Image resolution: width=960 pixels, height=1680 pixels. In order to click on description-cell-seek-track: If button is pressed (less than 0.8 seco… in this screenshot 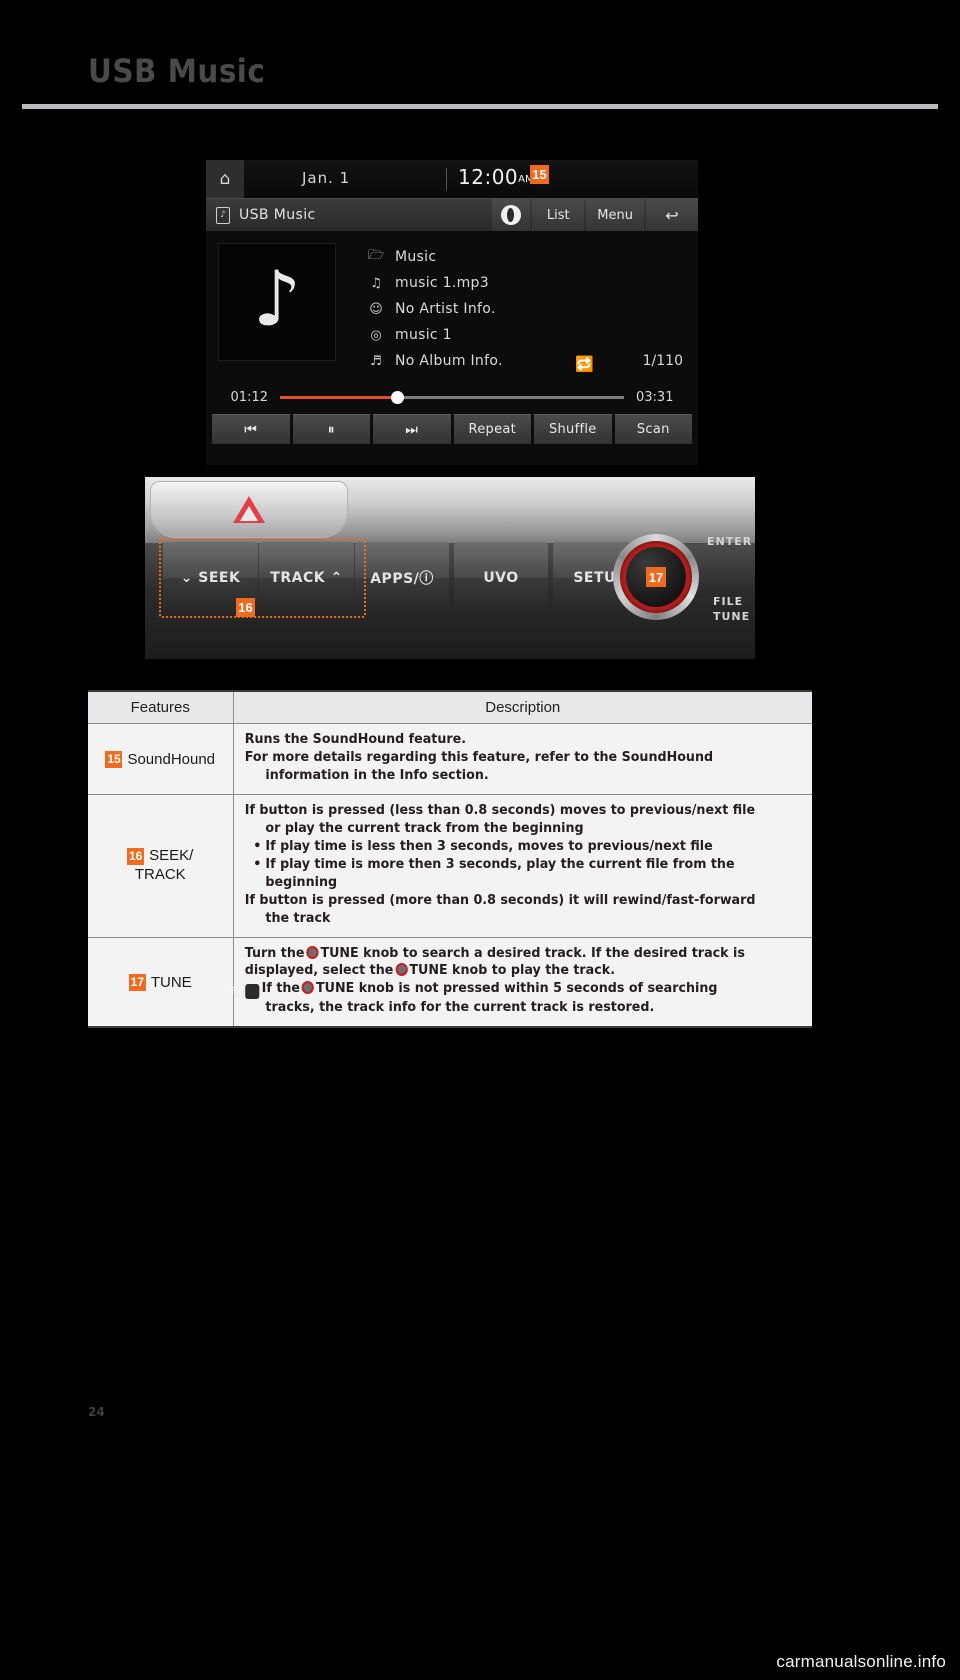, I will do `click(505, 865)`.